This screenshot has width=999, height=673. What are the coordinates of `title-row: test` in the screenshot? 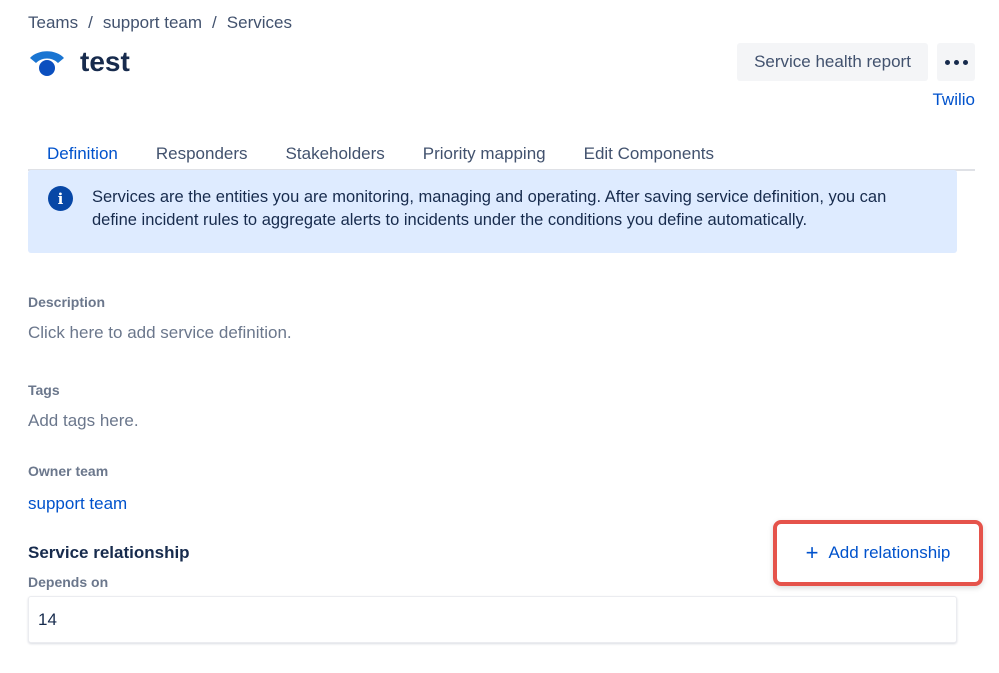 It's located at (79, 62).